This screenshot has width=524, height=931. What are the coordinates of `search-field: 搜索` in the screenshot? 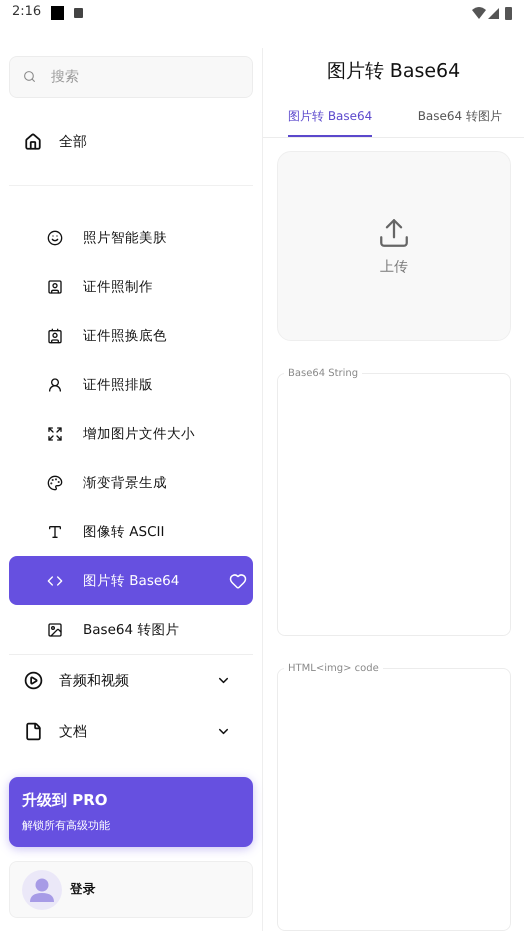 It's located at (131, 77).